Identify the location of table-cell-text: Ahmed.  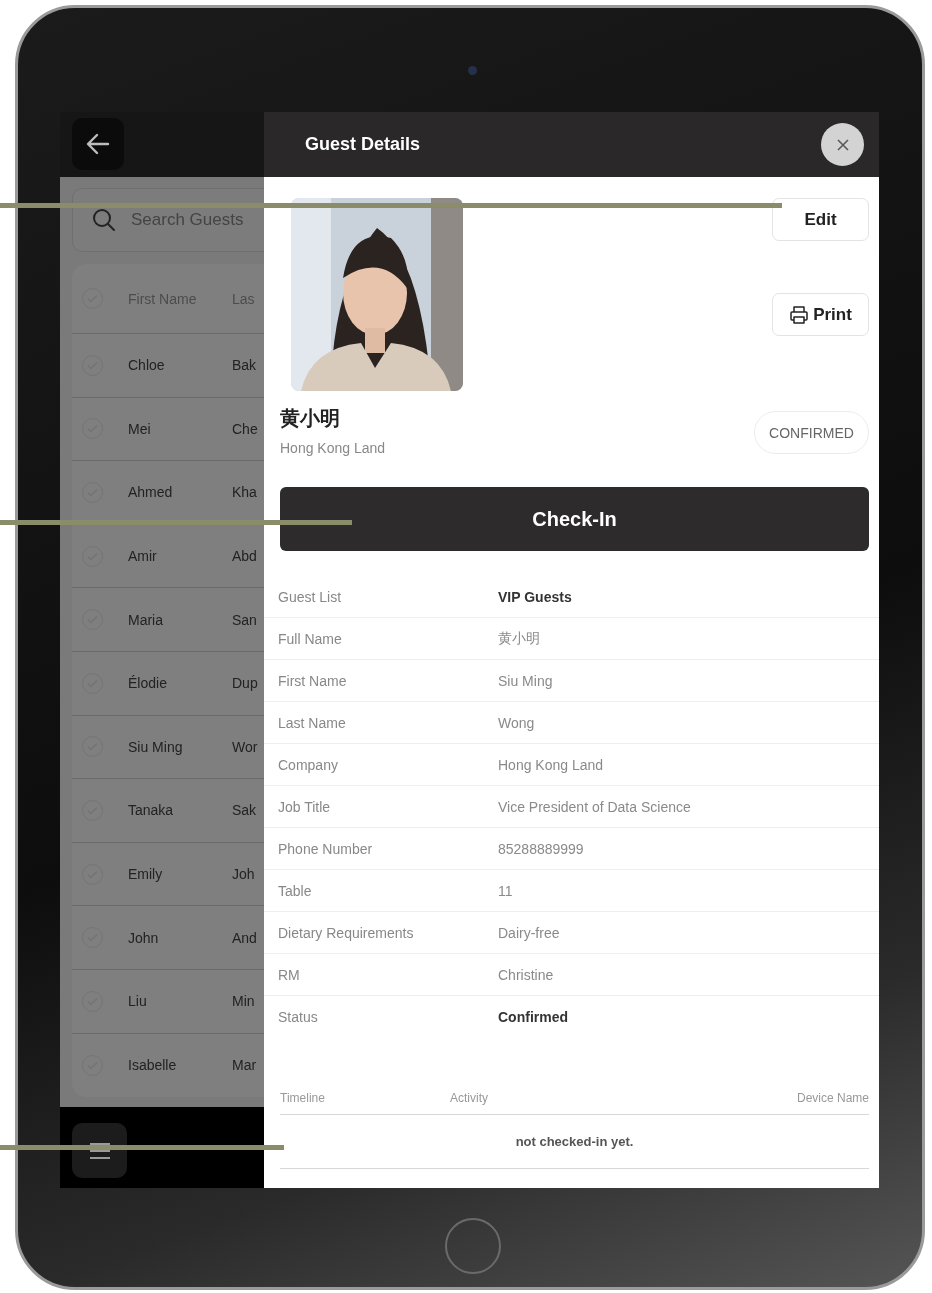
(151, 492).